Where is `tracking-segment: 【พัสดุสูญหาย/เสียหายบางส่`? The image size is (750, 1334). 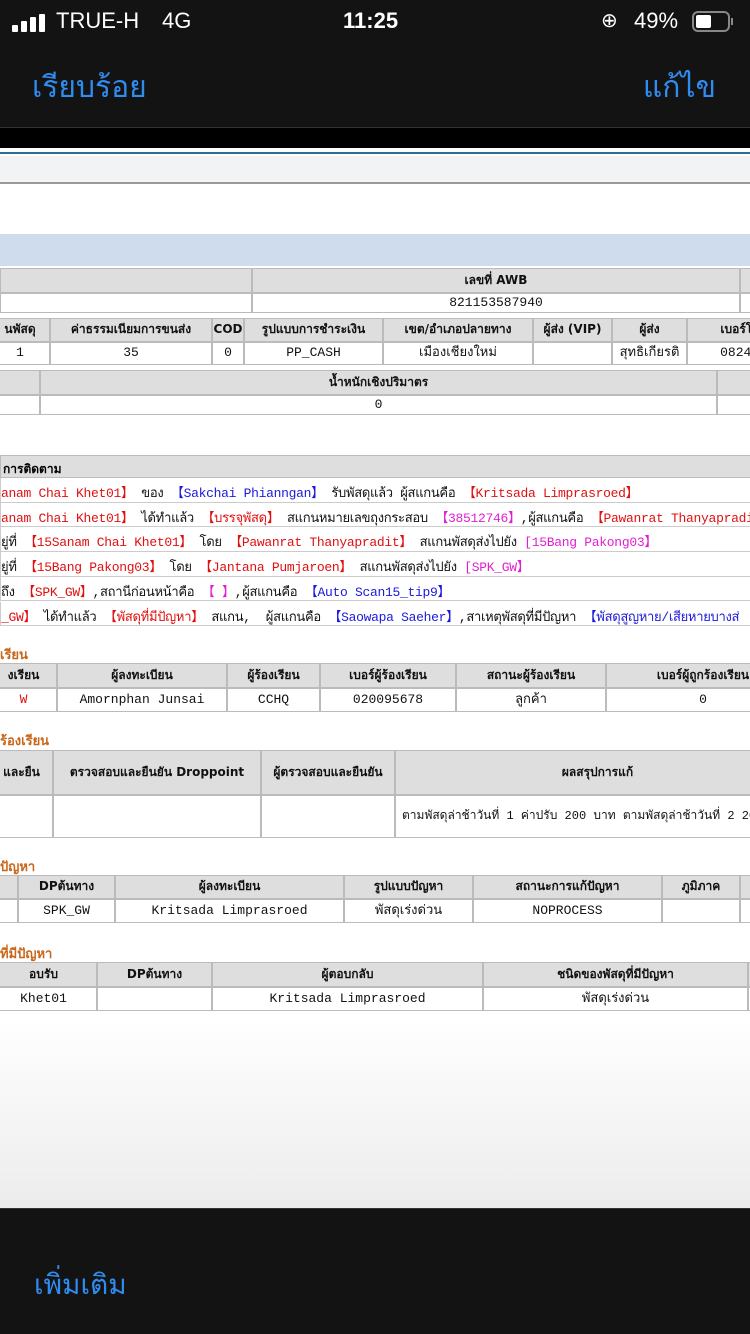
tracking-segment: 【พัสดุสูญหาย/เสียหายบางส่ is located at coordinates (661, 617).